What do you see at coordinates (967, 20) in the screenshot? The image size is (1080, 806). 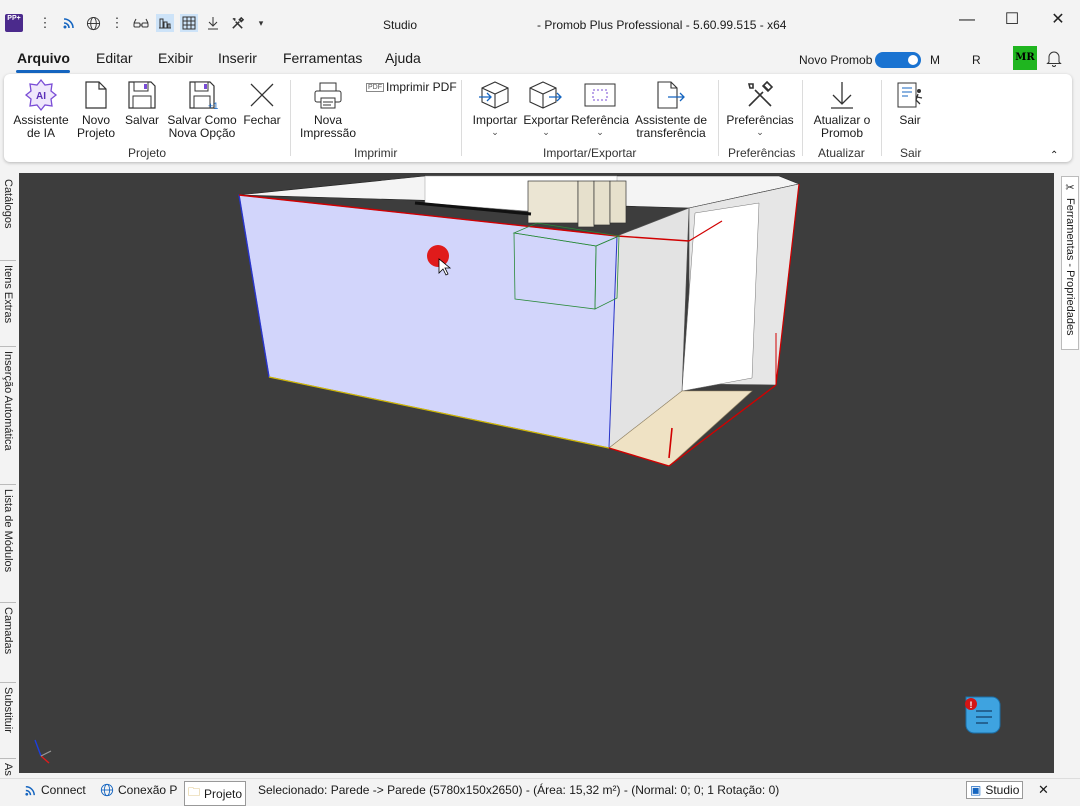 I see `minimize-button: —` at bounding box center [967, 20].